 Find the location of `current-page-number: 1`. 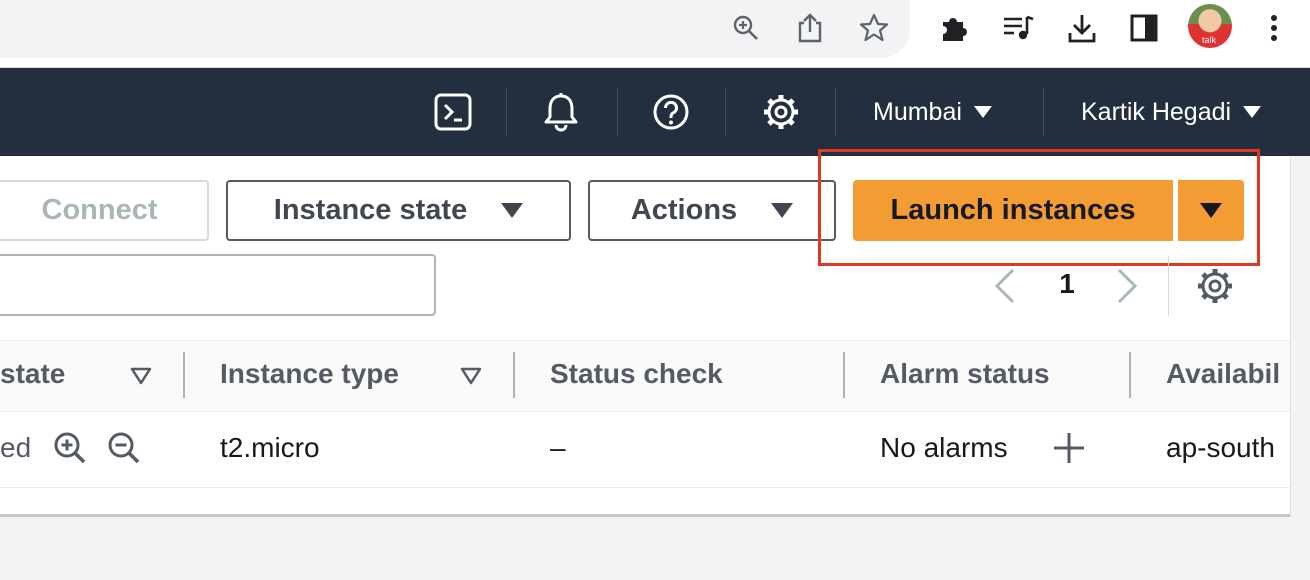

current-page-number: 1 is located at coordinates (1067, 286).